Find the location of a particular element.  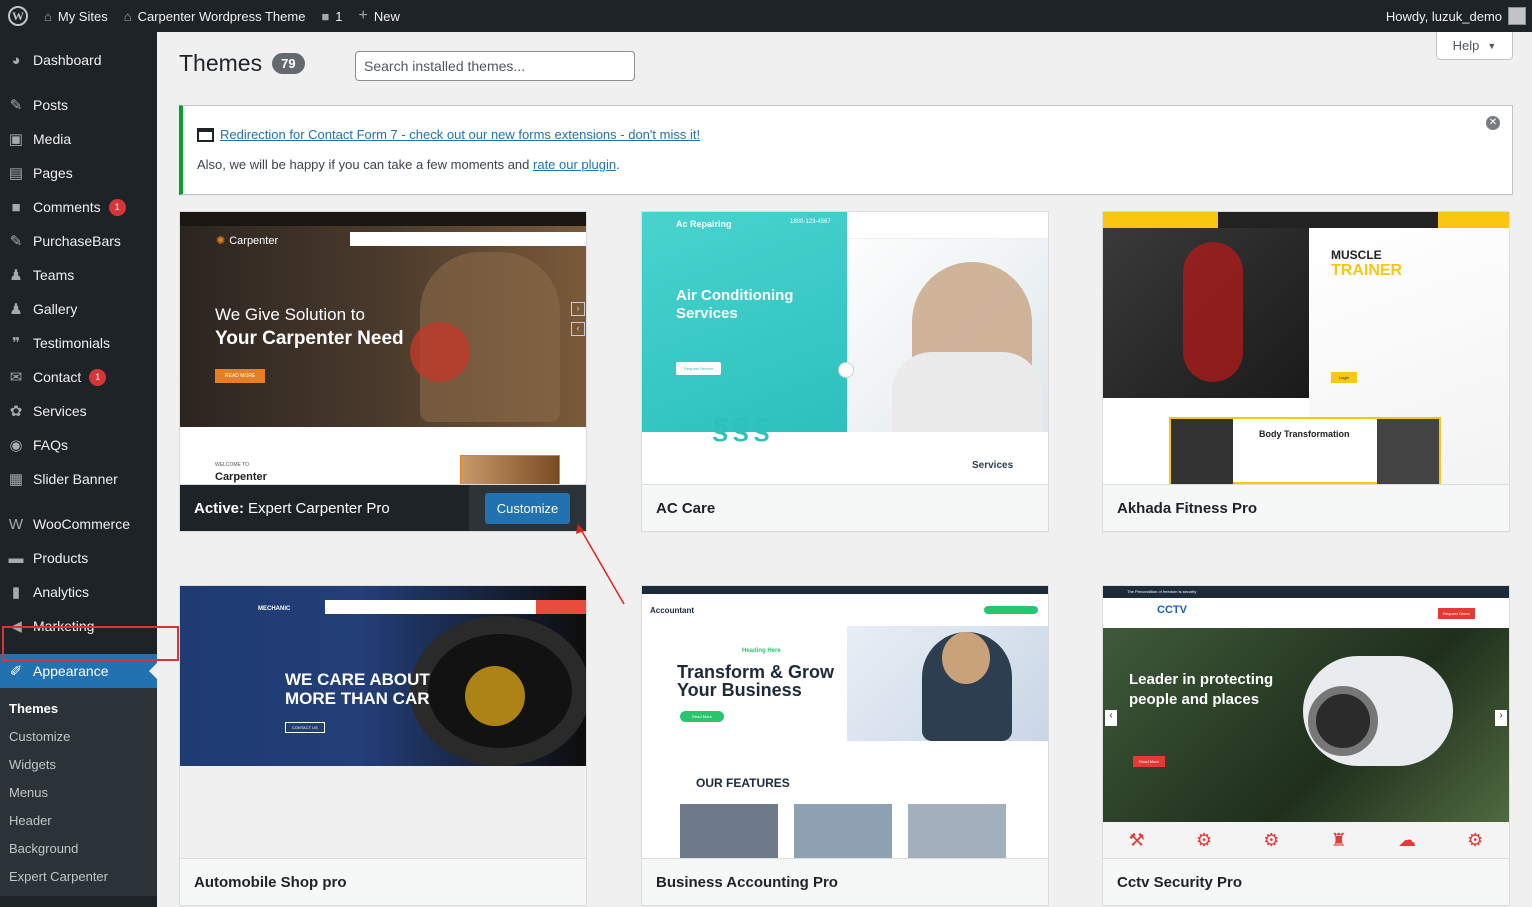

sidebar-item-contact: ✉ Contact 1 is located at coordinates (78, 377).